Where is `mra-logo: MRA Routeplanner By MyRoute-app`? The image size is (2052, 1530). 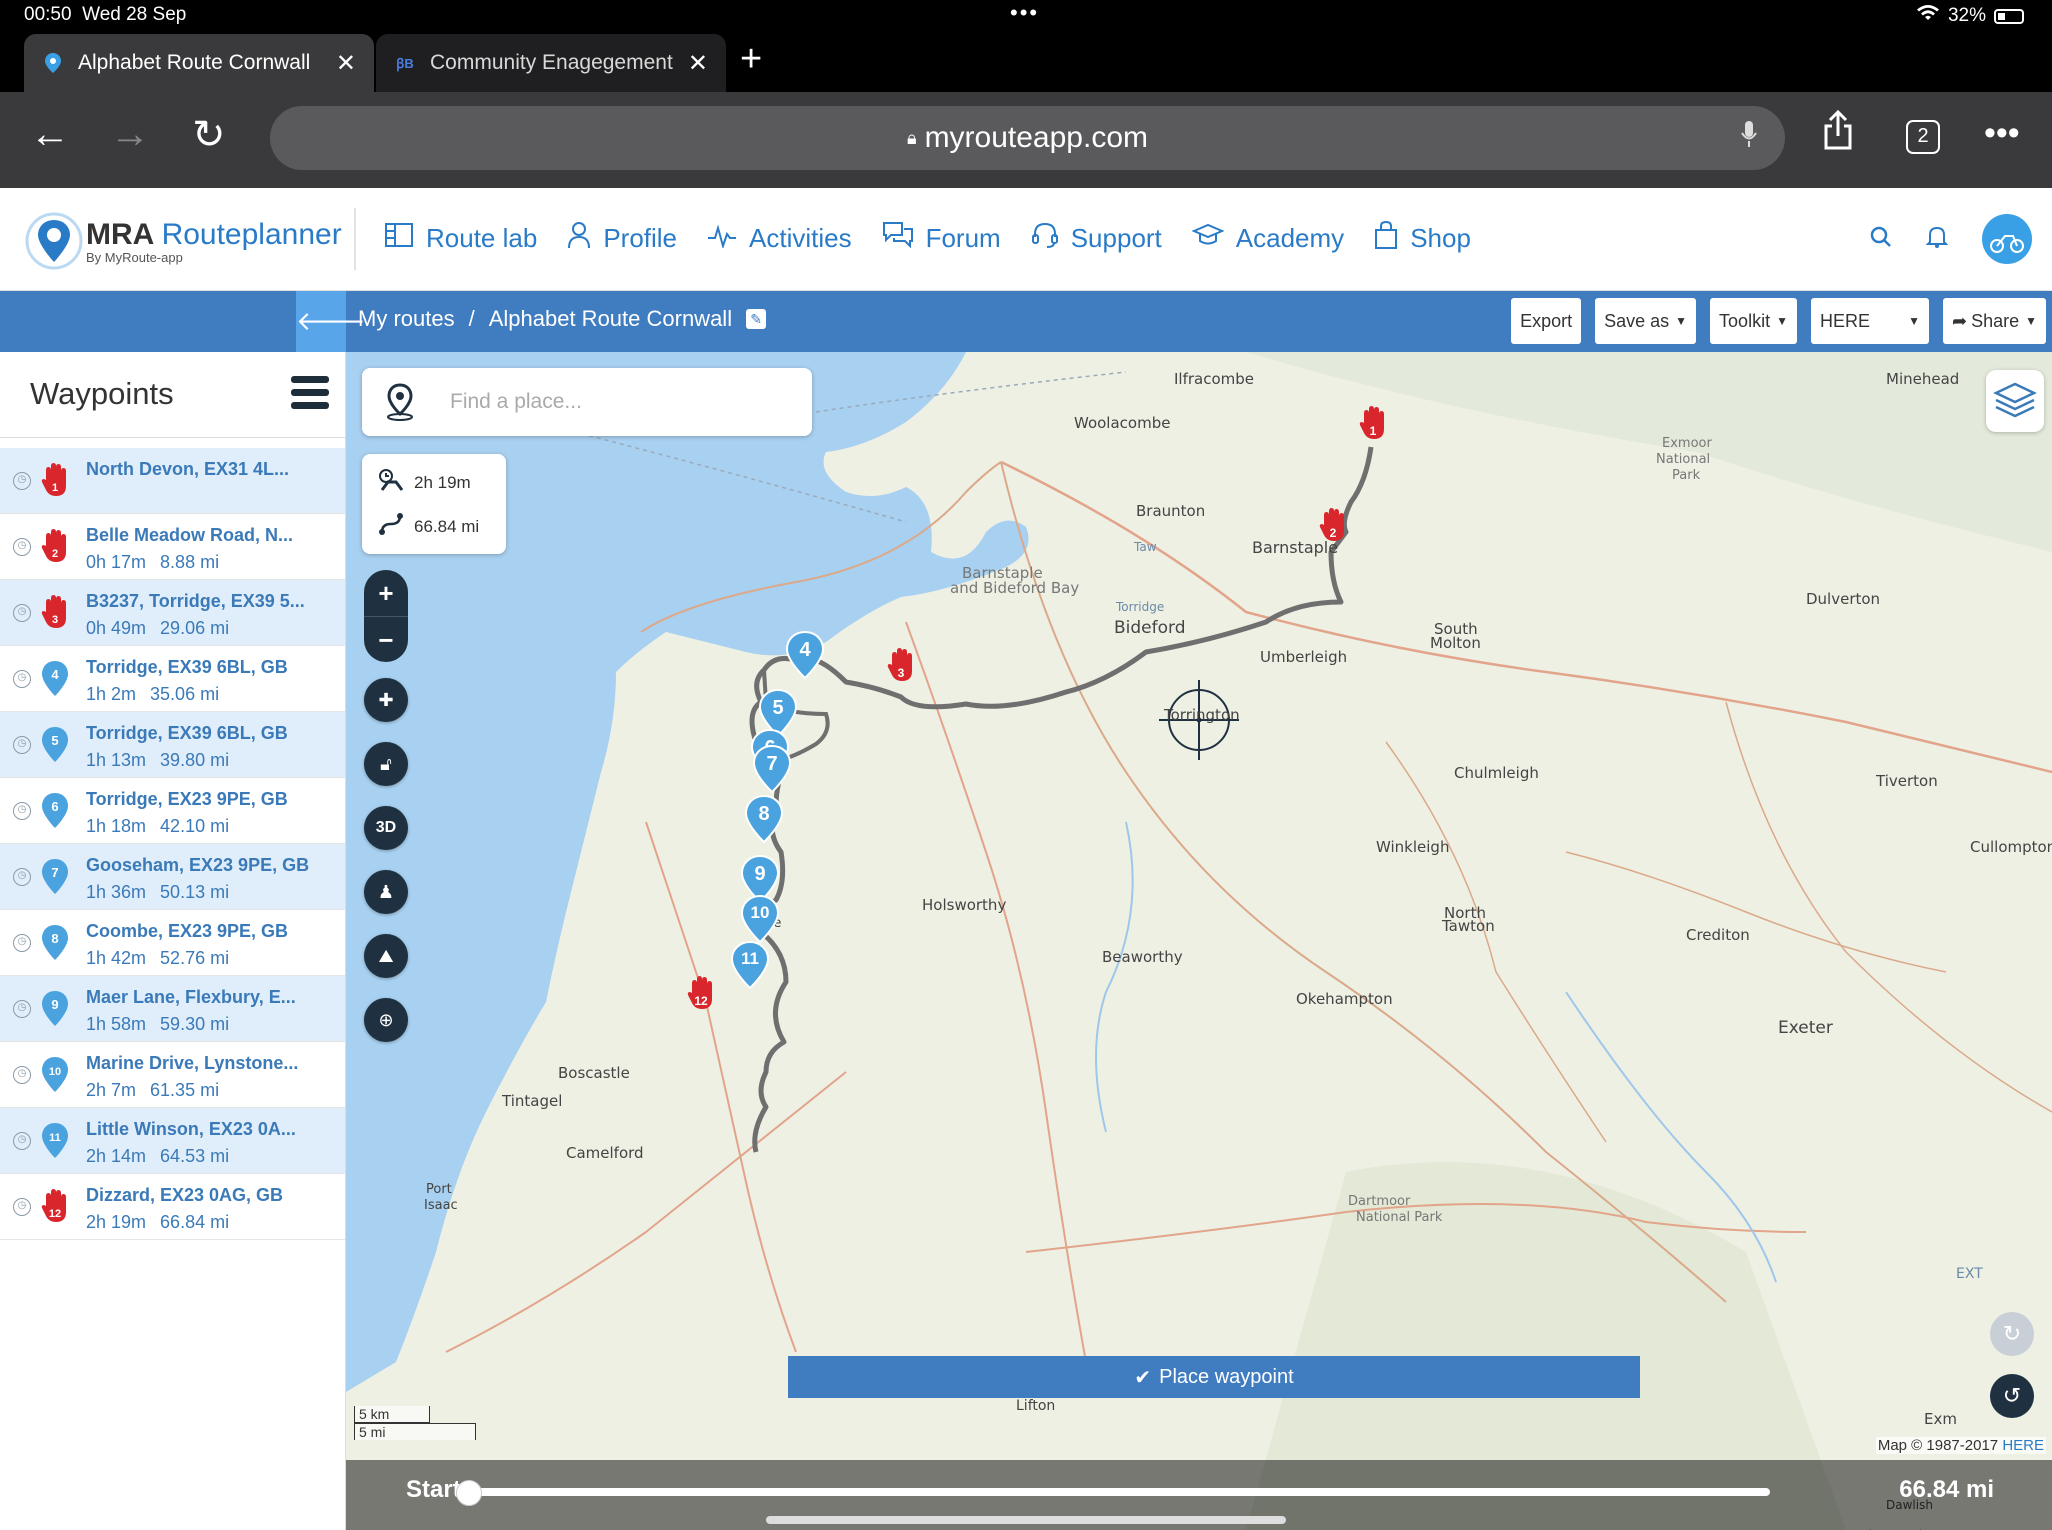
mra-logo: MRA Routeplanner By MyRoute-app is located at coordinates (182, 241).